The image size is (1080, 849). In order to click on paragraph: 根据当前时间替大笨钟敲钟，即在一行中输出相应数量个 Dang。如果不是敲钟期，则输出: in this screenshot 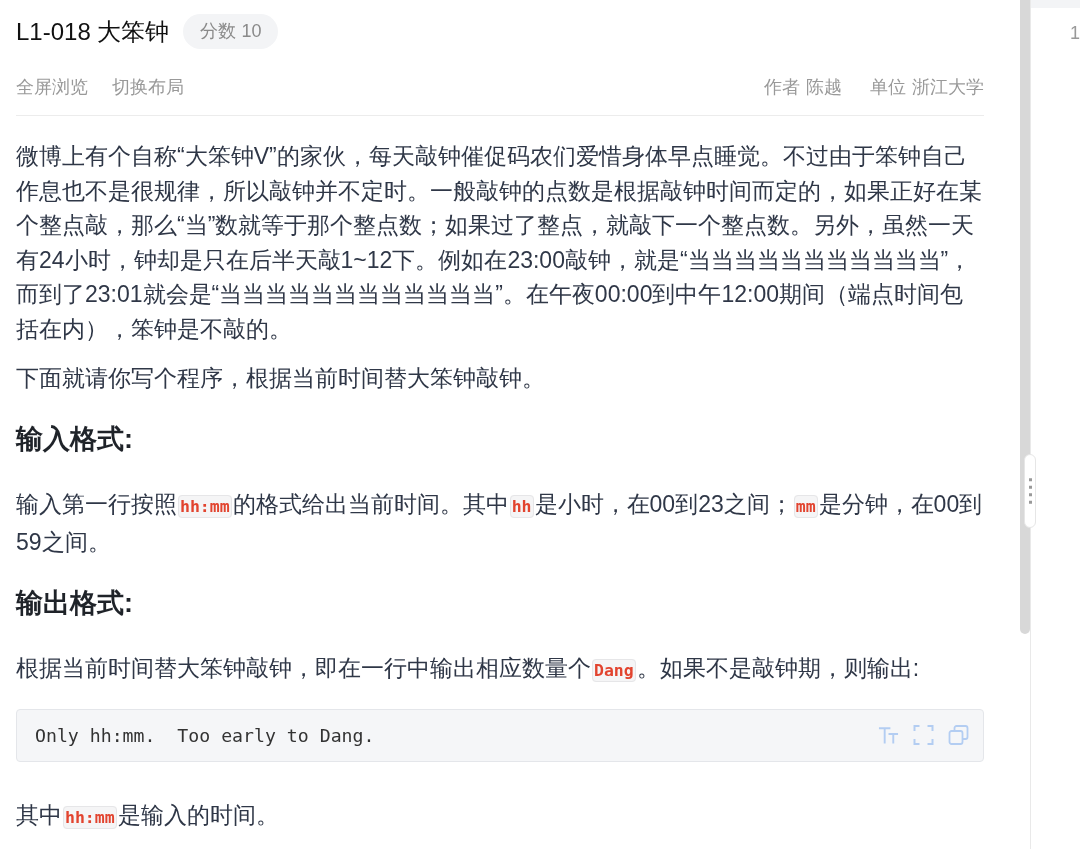, I will do `click(468, 669)`.